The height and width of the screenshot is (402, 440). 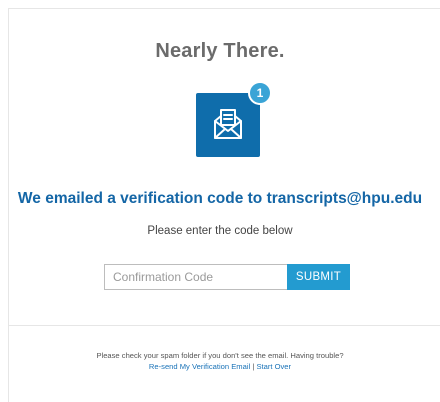 I want to click on confirmation-code-input, so click(x=196, y=277).